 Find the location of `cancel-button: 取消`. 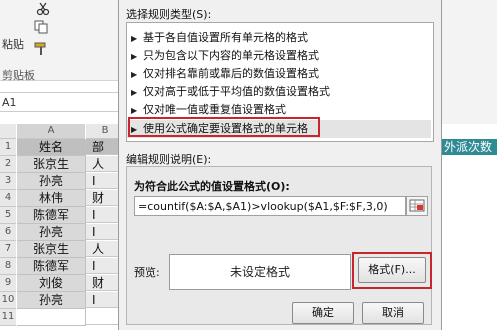

cancel-button: 取消 is located at coordinates (393, 313).